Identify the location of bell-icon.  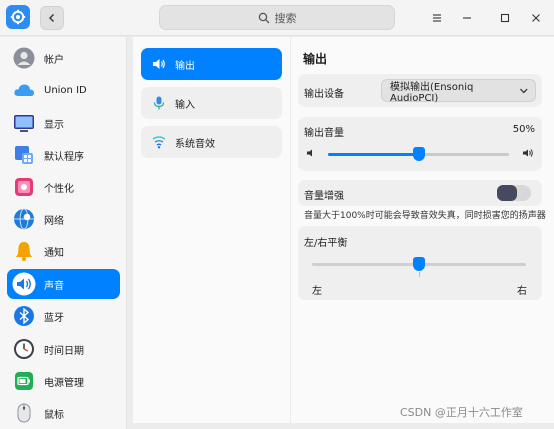
(24, 251).